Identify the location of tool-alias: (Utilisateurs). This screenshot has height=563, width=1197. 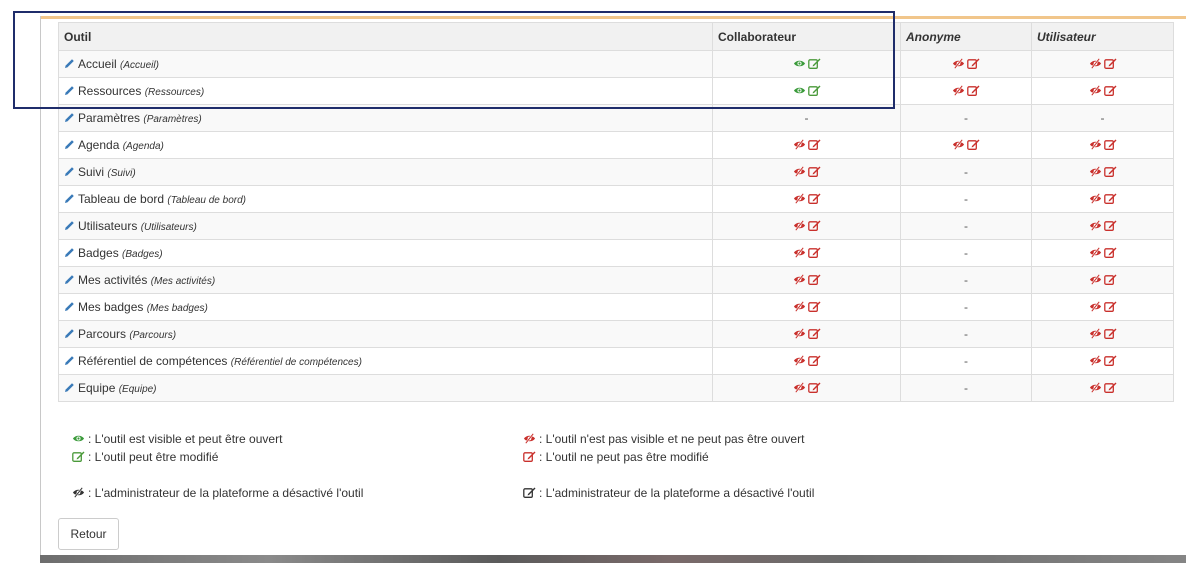
(168, 227).